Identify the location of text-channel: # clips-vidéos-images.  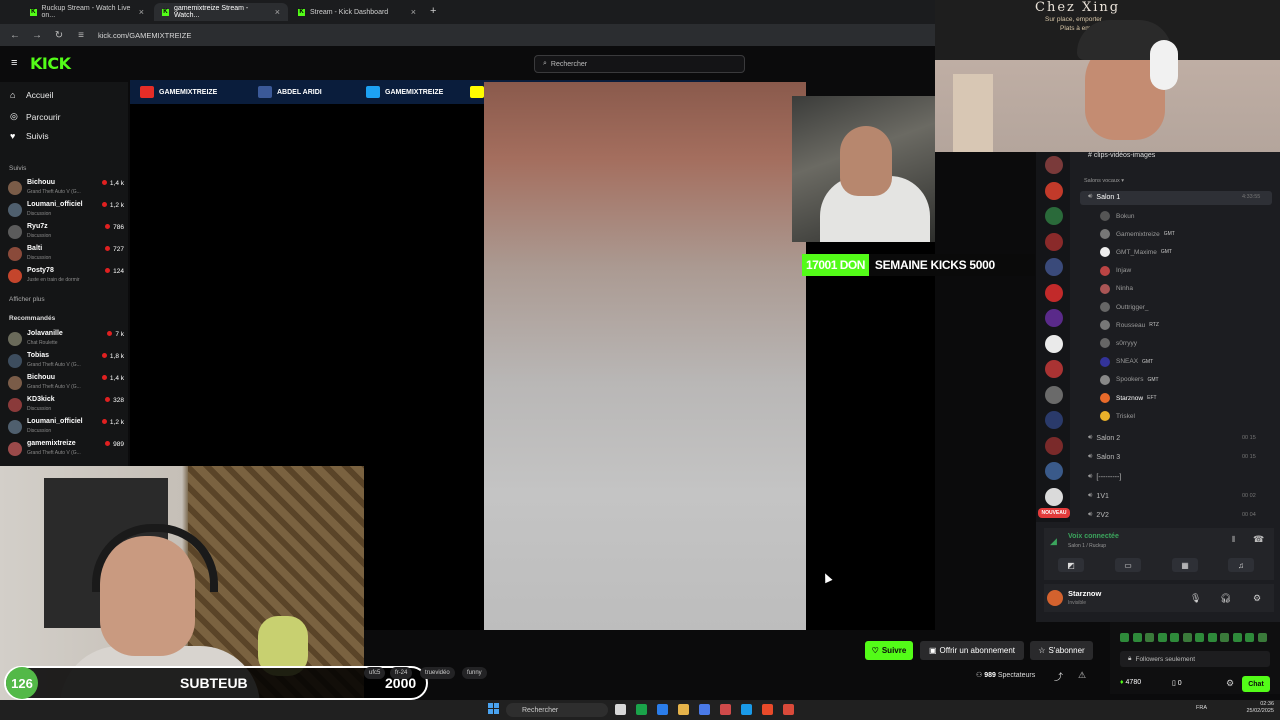
(1121, 155).